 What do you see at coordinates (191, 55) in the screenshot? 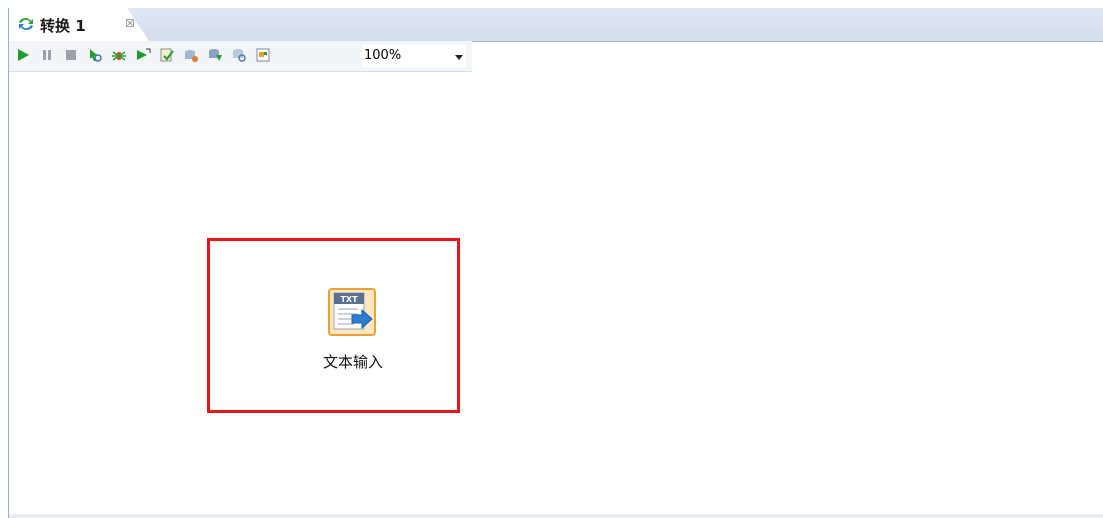
I see `impact-icon` at bounding box center [191, 55].